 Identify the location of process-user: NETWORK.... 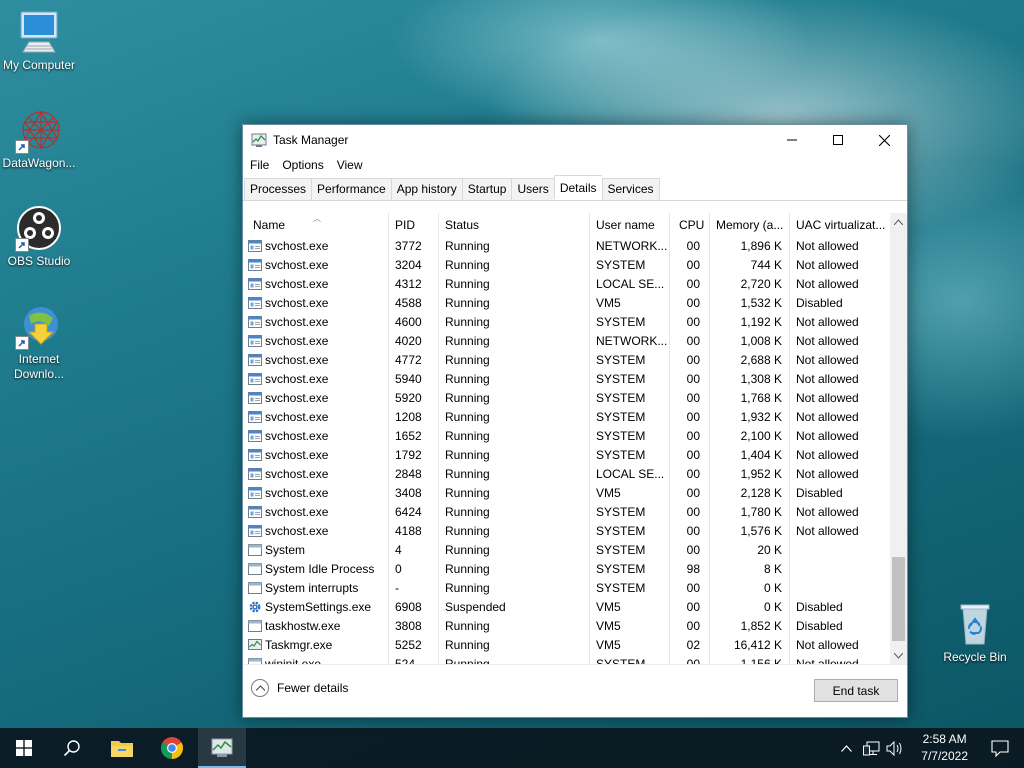
(632, 341).